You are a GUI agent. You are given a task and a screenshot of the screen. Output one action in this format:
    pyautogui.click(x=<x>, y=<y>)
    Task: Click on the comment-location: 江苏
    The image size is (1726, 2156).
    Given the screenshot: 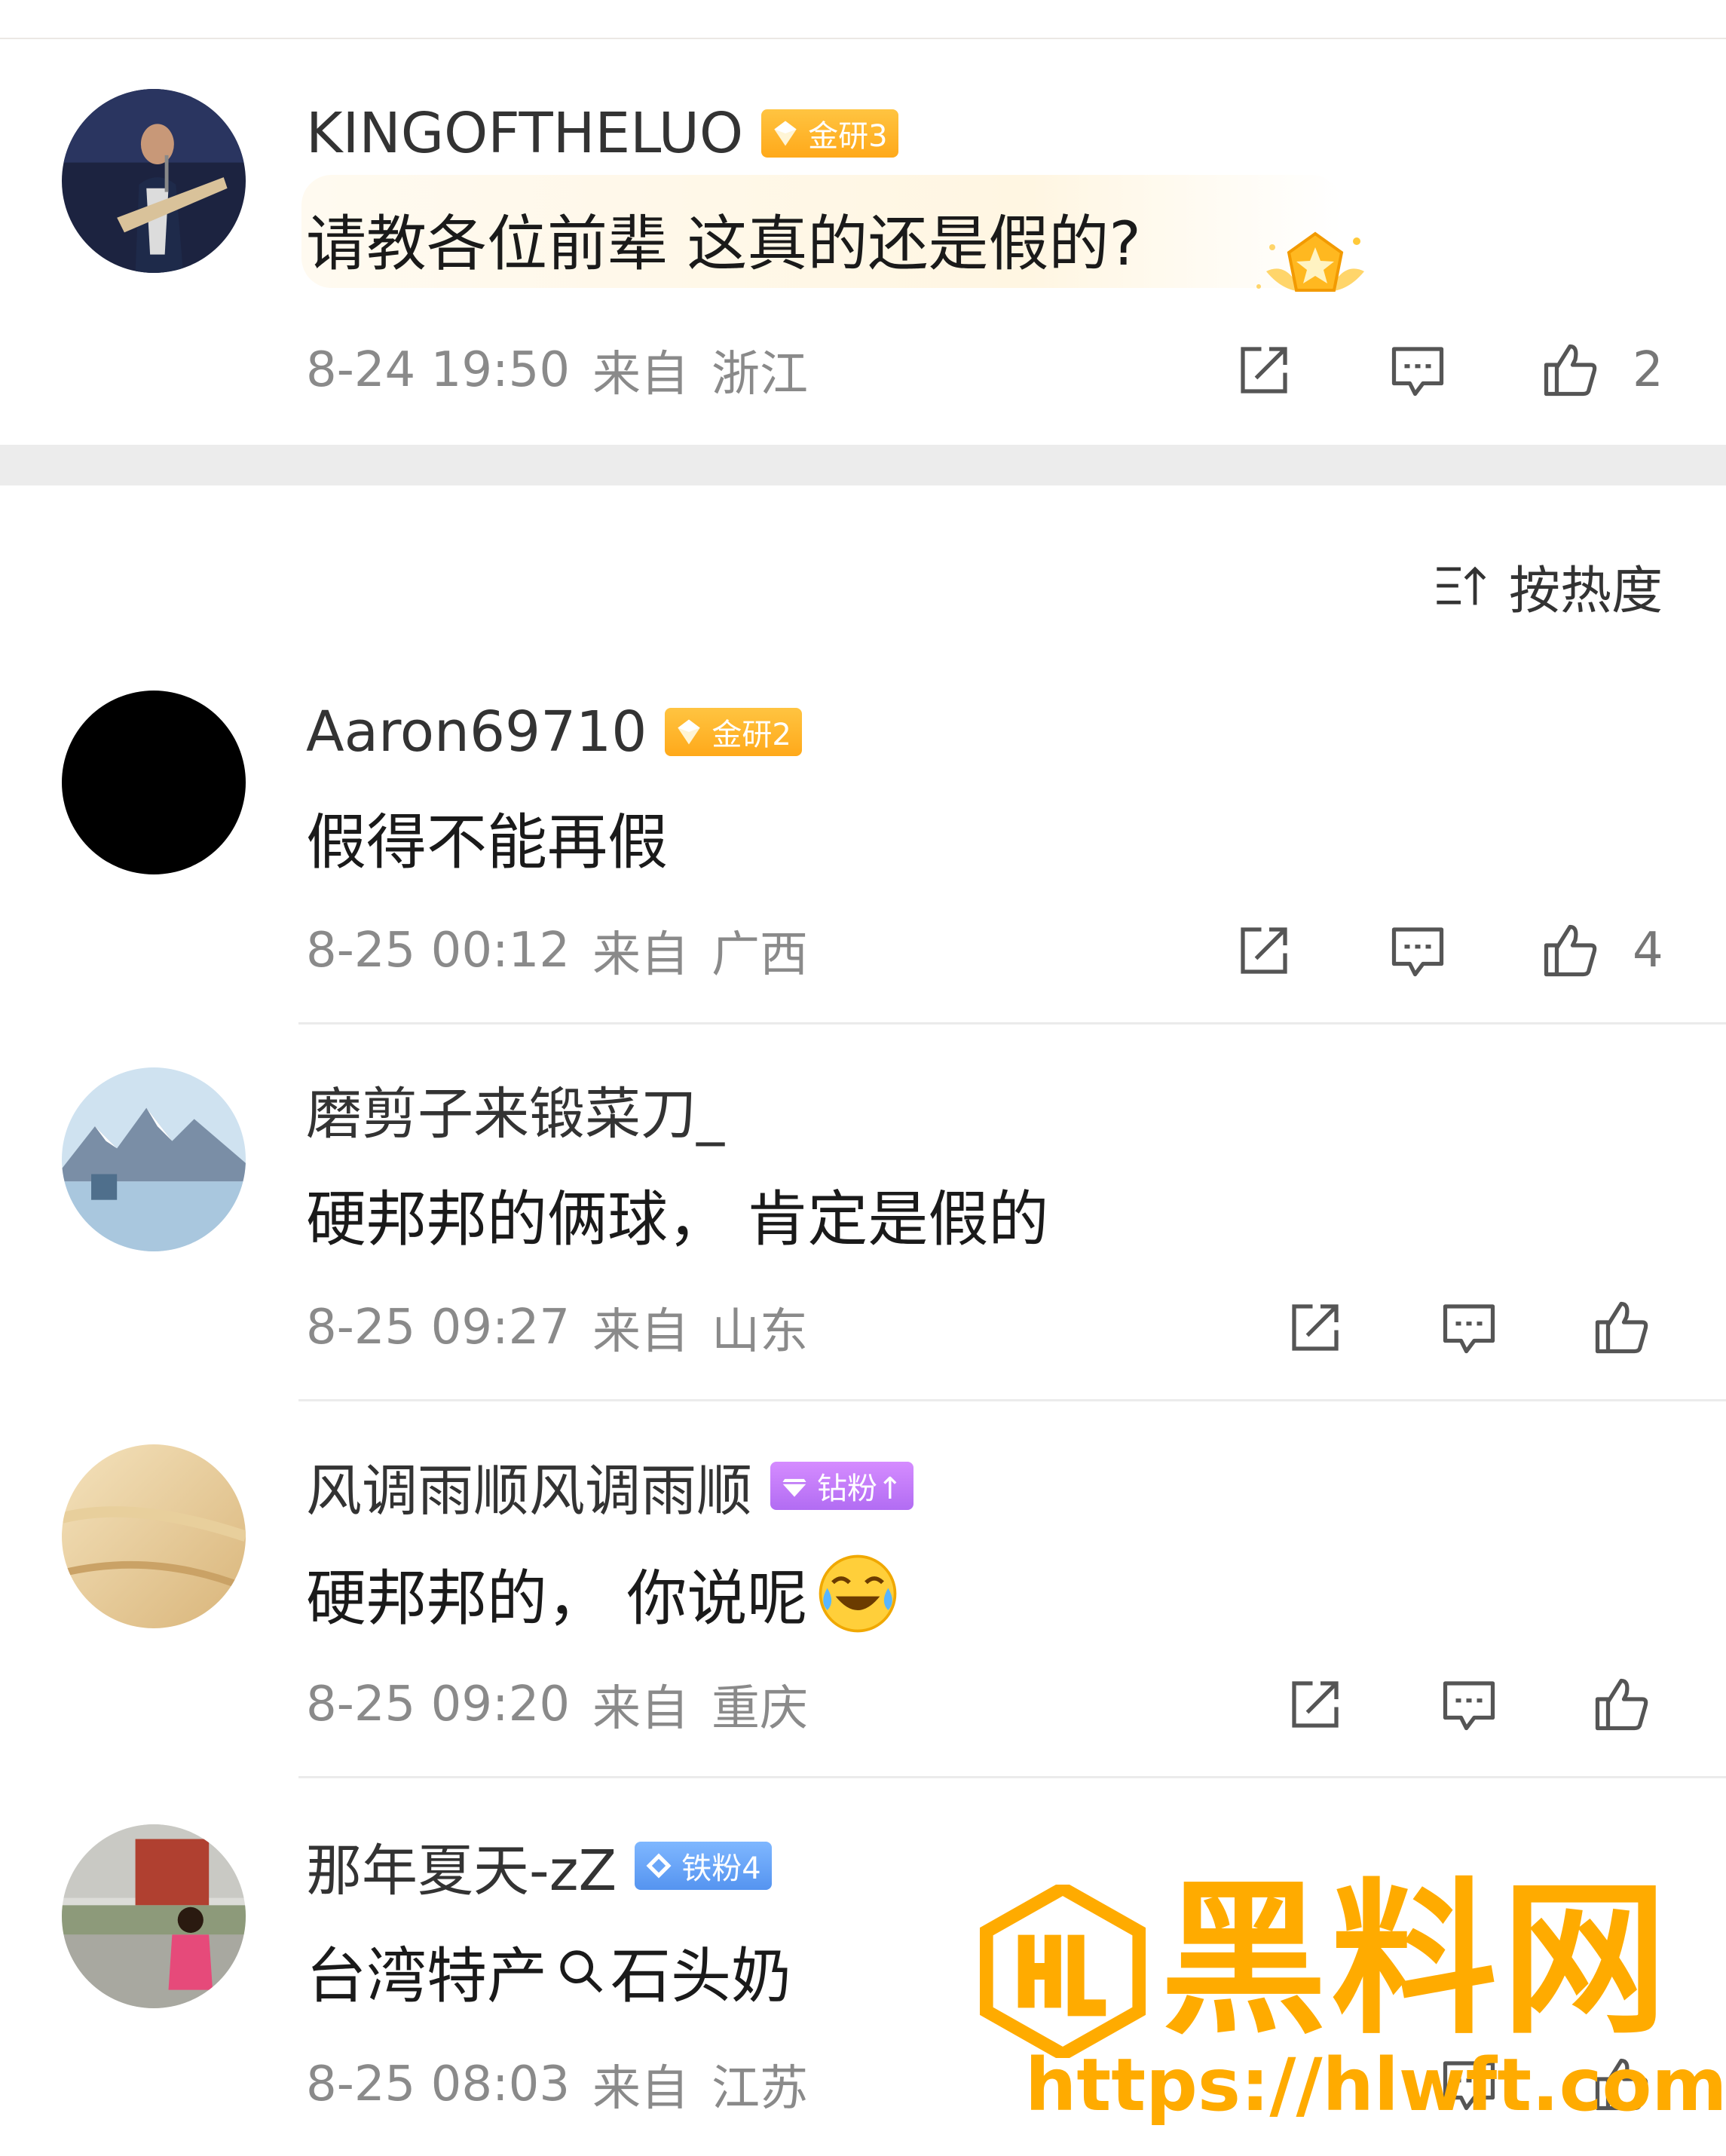 What is the action you would take?
    pyautogui.click(x=760, y=2089)
    